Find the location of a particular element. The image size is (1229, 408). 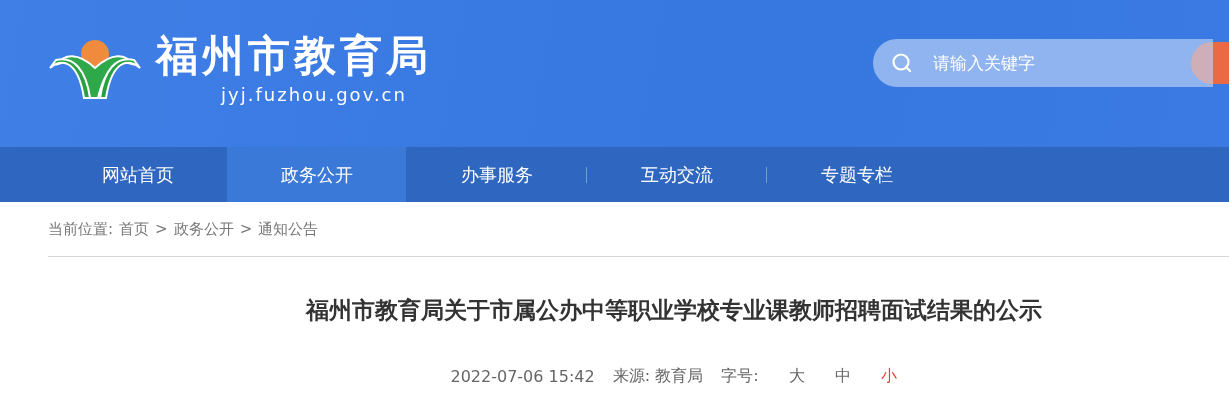

publish-date: 2022-07-06 15:42 is located at coordinates (522, 376).